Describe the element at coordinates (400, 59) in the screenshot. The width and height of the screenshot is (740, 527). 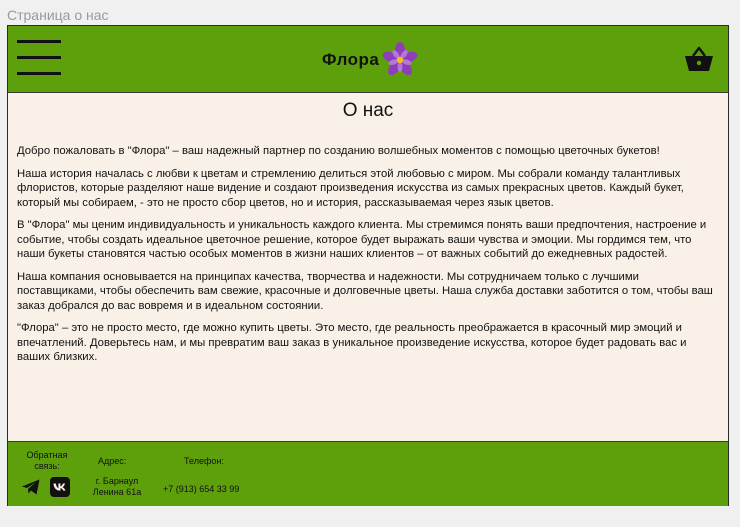
I see `flower-icon` at that location.